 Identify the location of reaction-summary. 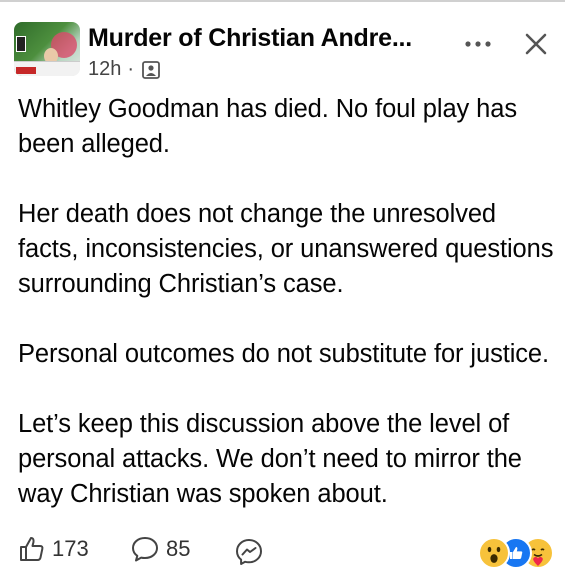
(517, 553).